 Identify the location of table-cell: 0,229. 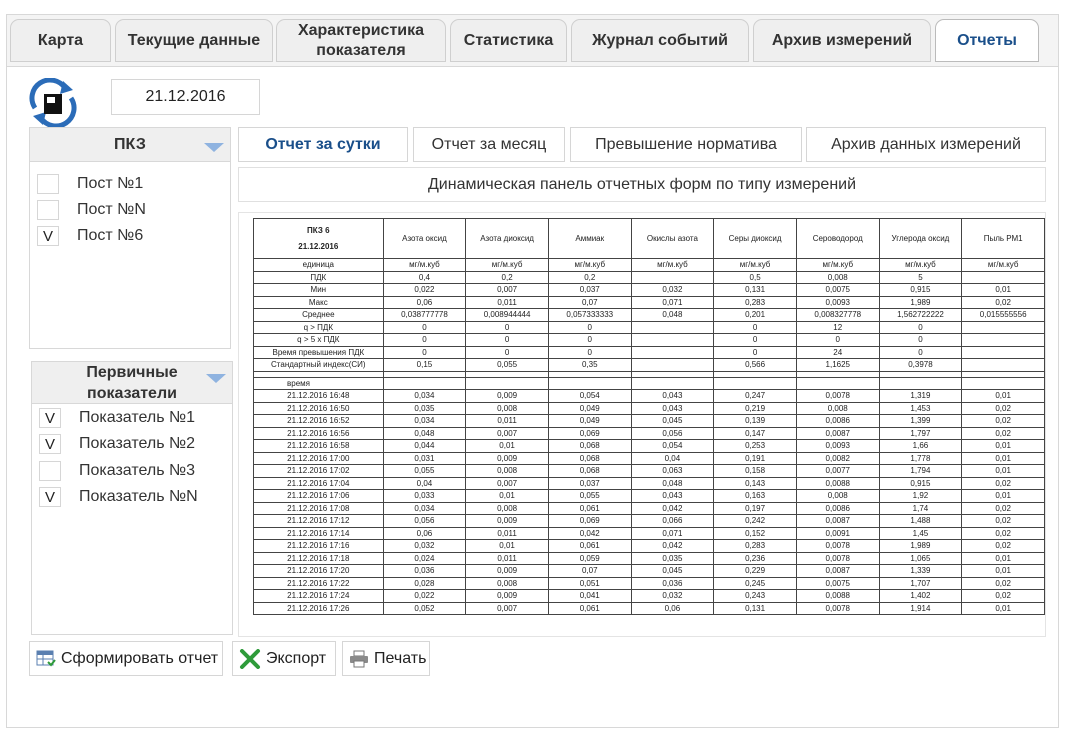
(755, 571).